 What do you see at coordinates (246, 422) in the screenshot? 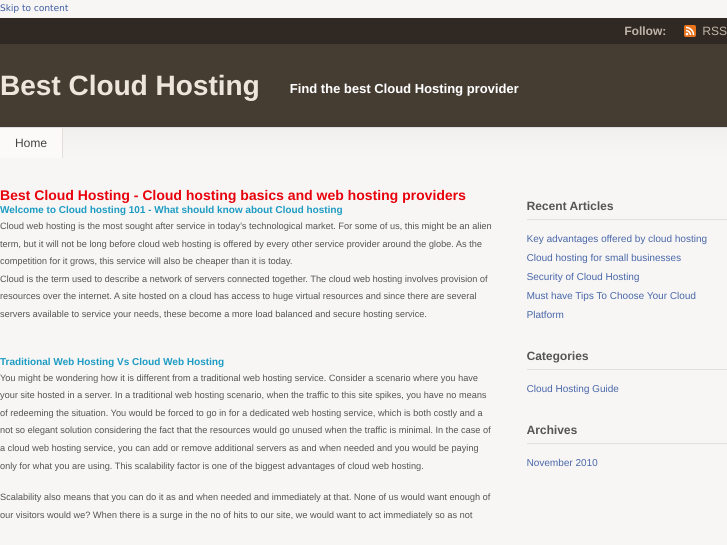
I see `body-paragraph: You might be wondering how it is different from a traditional web hosting service. Consider a scenario where you have your site hosted in a server. In a traditional web hosting scenario, when the traffic to this site spikes, you have no means of redeeming the situation. You would be forced to go in for a dedicated web hosting service, which is both costly and a not so elegant solution considering the fact that the resources would go unused when the traffic is minimal. In the case of a cloud web hosting service, you can add or remove additional servers as and when needed and you would be paying only for what you are using. This scalability factor is one of the biggest advantages of cloud web hosting.` at bounding box center [246, 422].